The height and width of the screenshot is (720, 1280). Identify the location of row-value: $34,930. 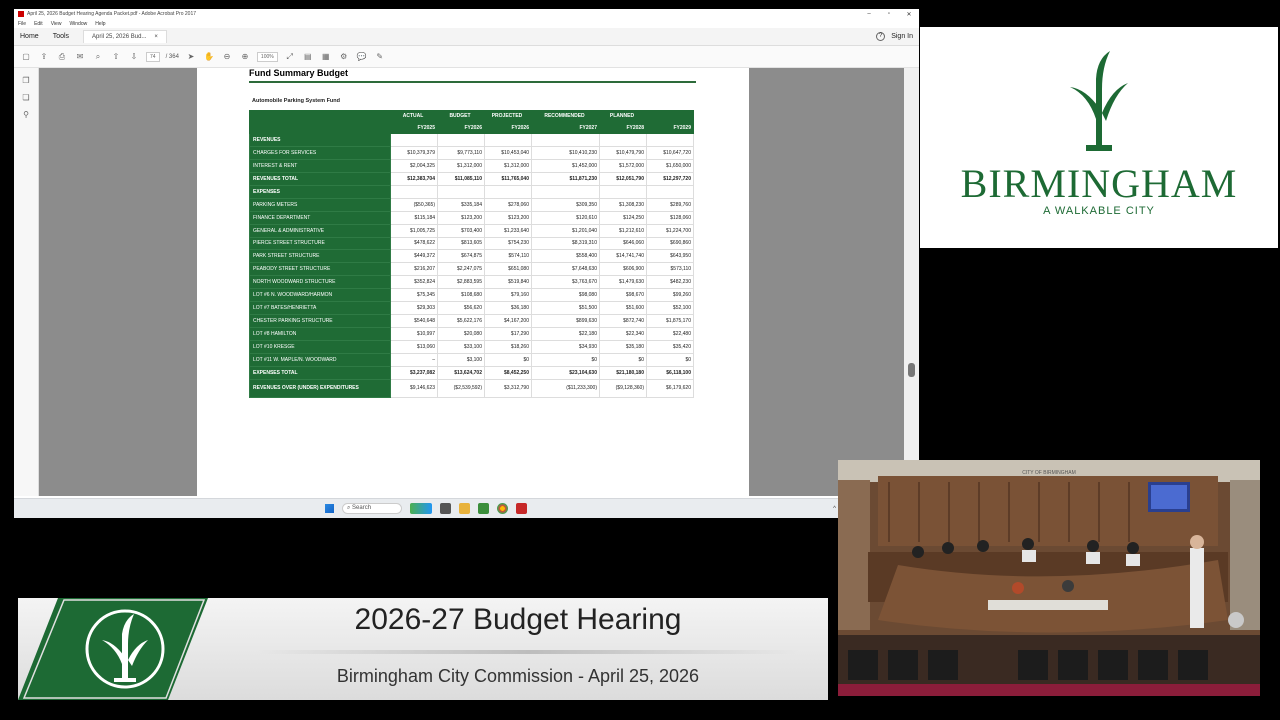
(565, 347).